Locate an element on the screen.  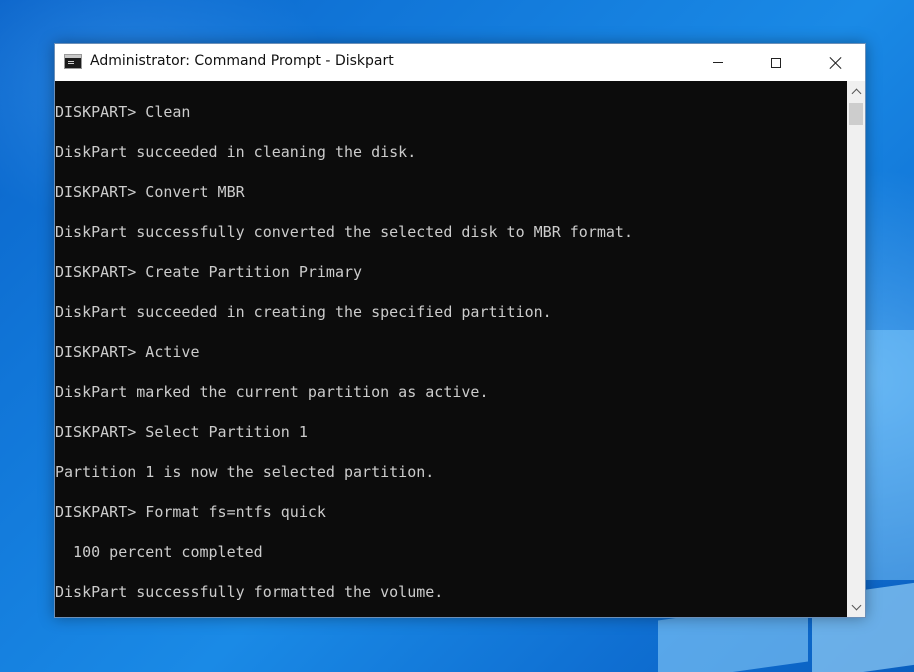
console-line: DISKPART> Select Partition 1 is located at coordinates (181, 432).